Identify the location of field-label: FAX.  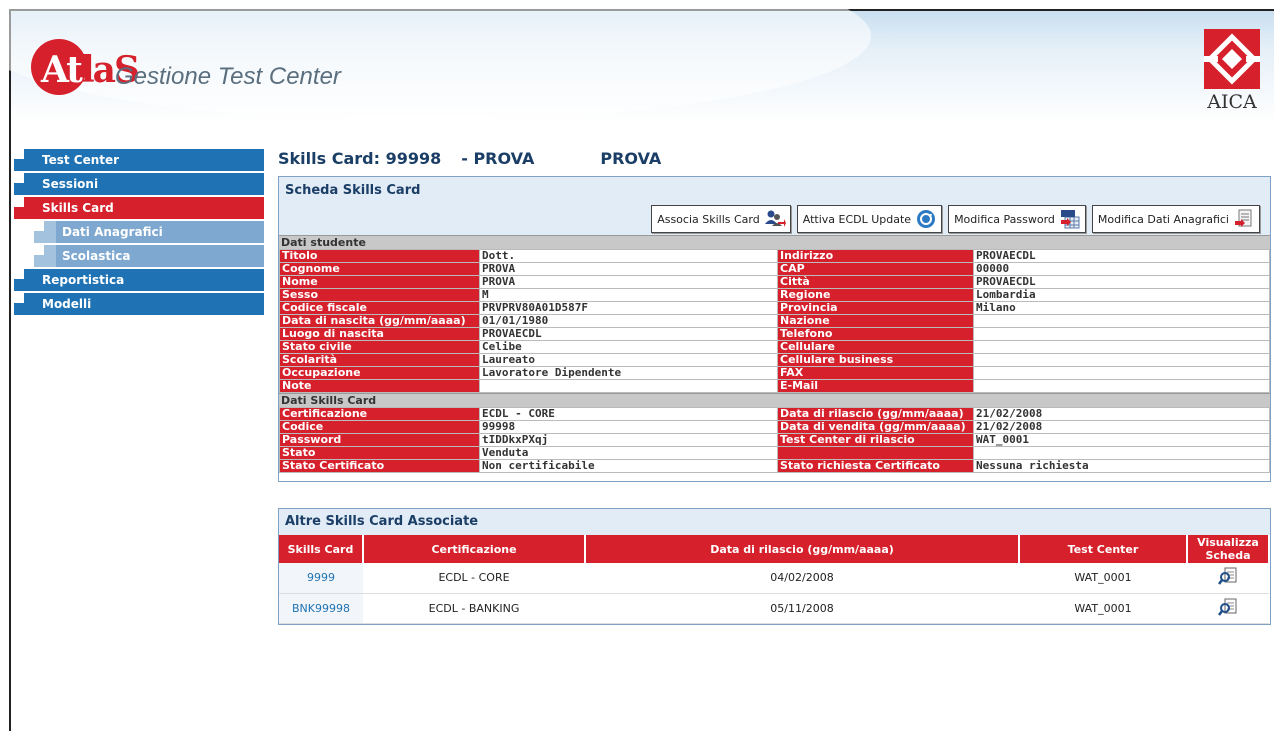
(875, 373).